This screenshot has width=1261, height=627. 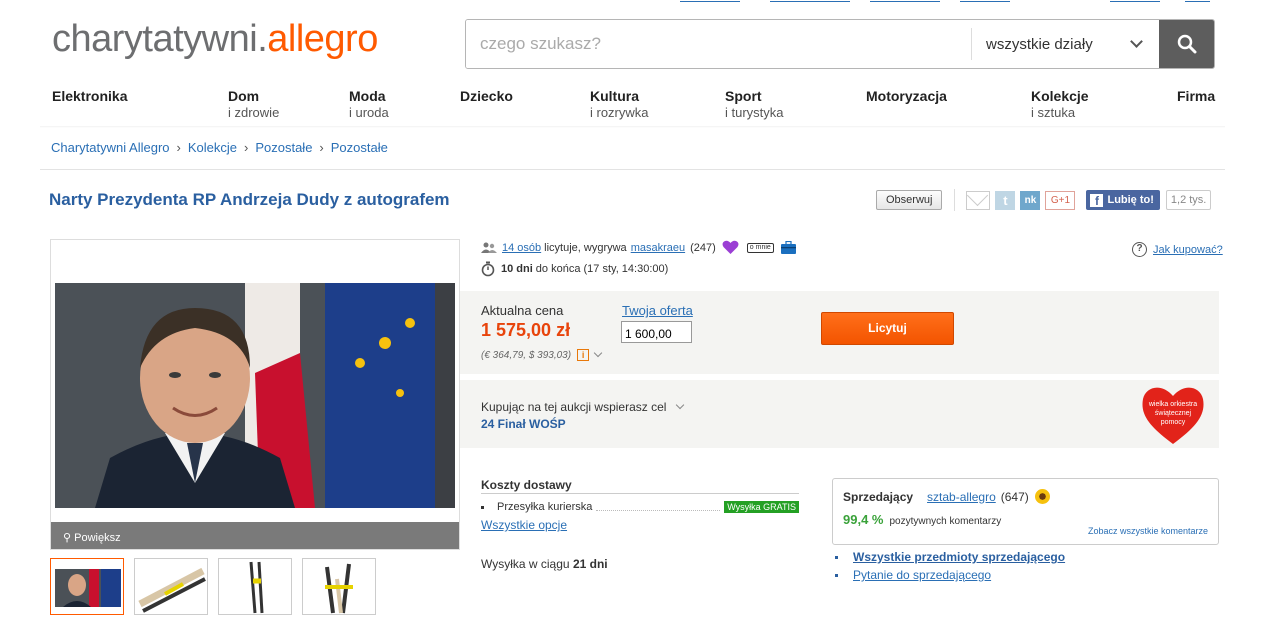 I want to click on breadcrumb-divider, so click(x=632, y=169).